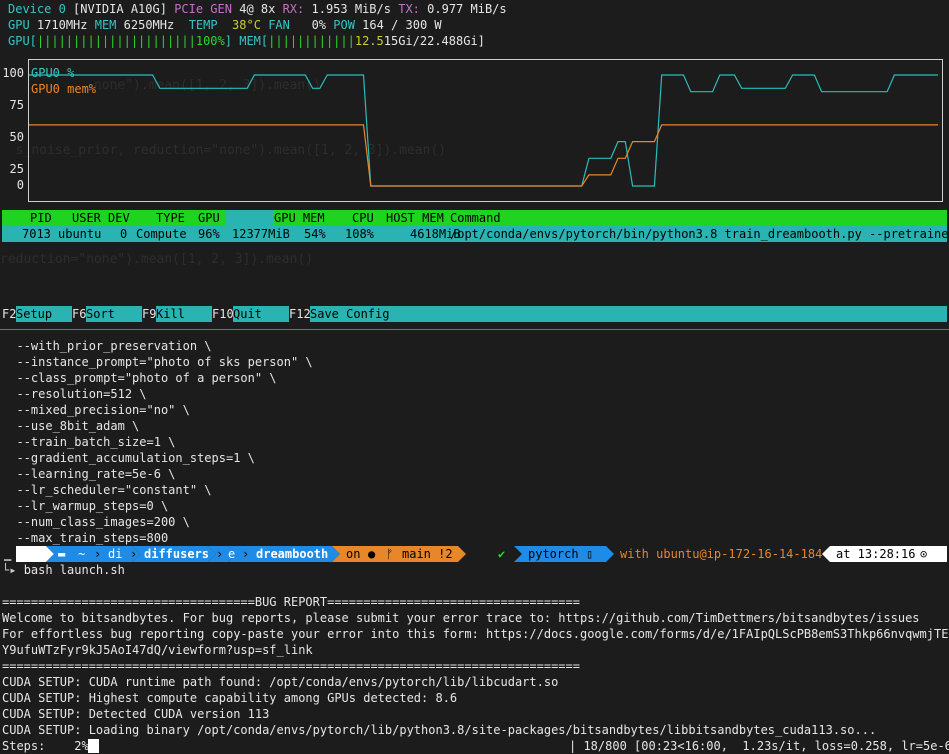 Image resolution: width=949 pixels, height=754 pixels. What do you see at coordinates (177, 554) in the screenshot?
I see `prompt-path-diffusers: diffusers` at bounding box center [177, 554].